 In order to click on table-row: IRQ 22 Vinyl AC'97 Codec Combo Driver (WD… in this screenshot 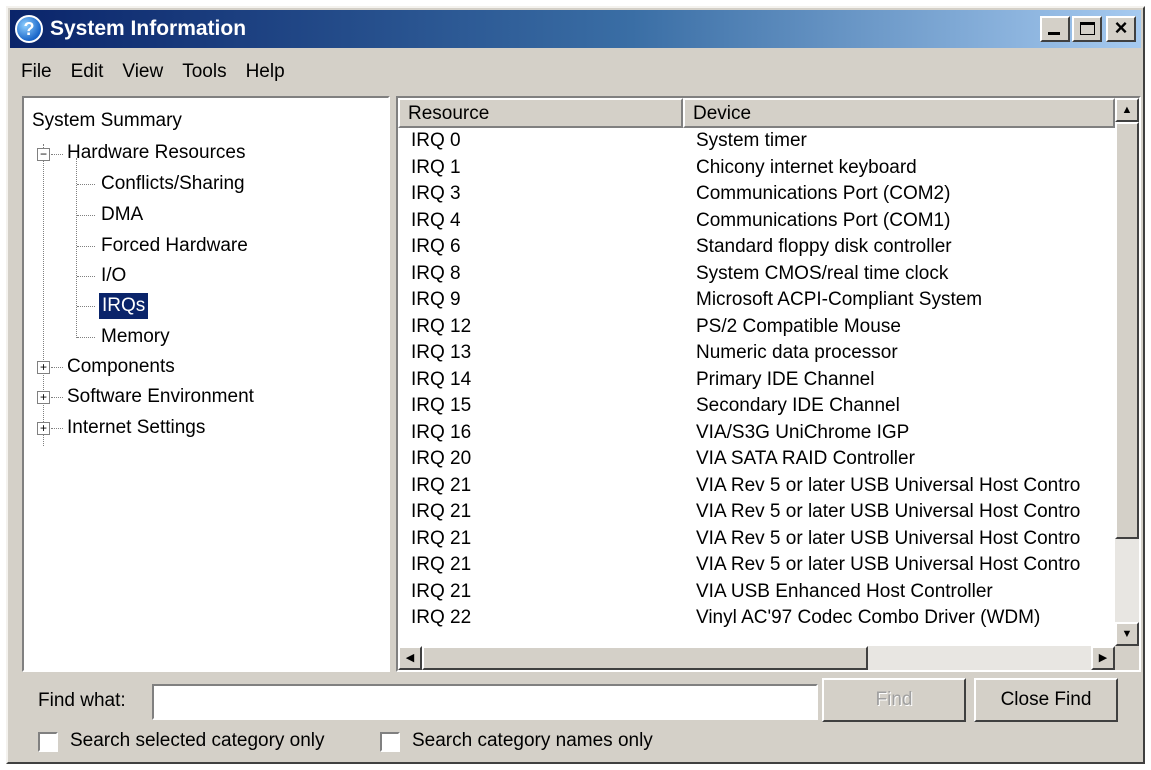, I will do `click(756, 618)`.